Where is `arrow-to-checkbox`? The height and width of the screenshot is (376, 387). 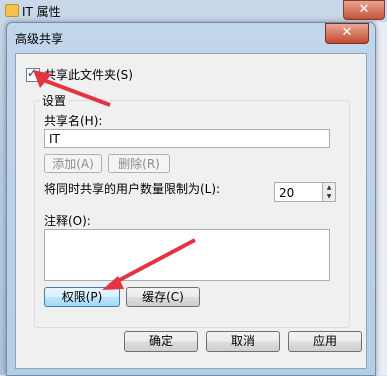 arrow-to-checkbox is located at coordinates (72, 88).